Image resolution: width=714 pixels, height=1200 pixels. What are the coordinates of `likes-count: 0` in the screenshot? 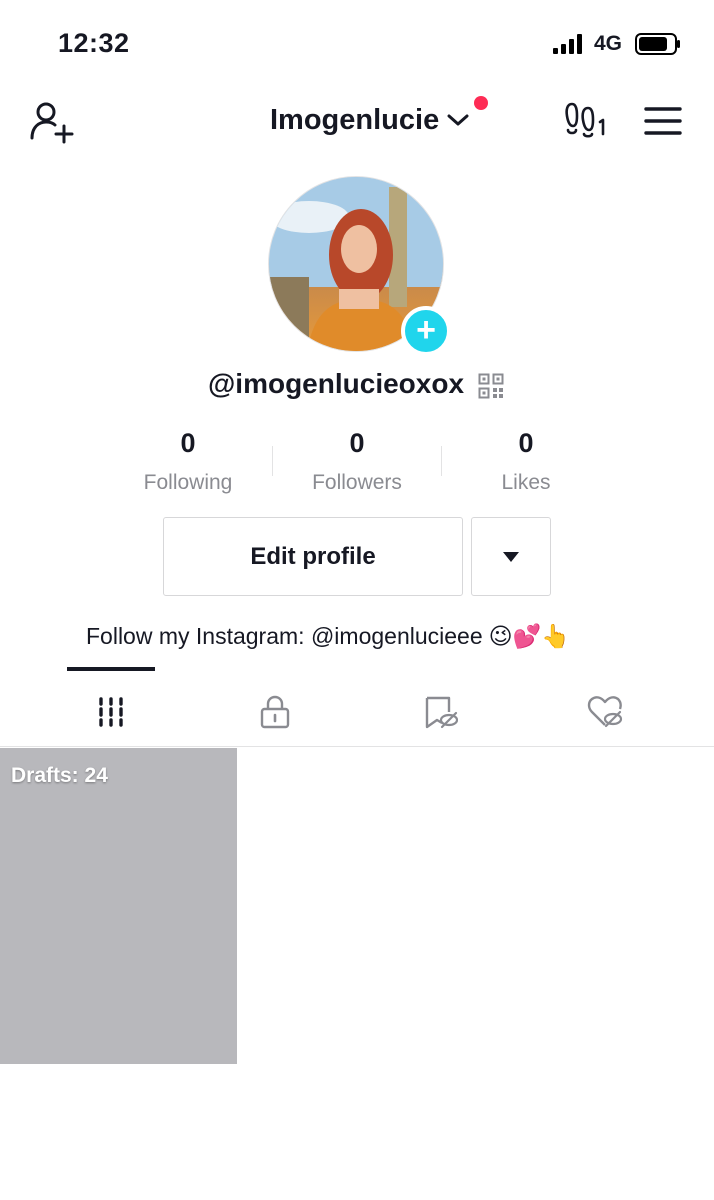 It's located at (526, 443).